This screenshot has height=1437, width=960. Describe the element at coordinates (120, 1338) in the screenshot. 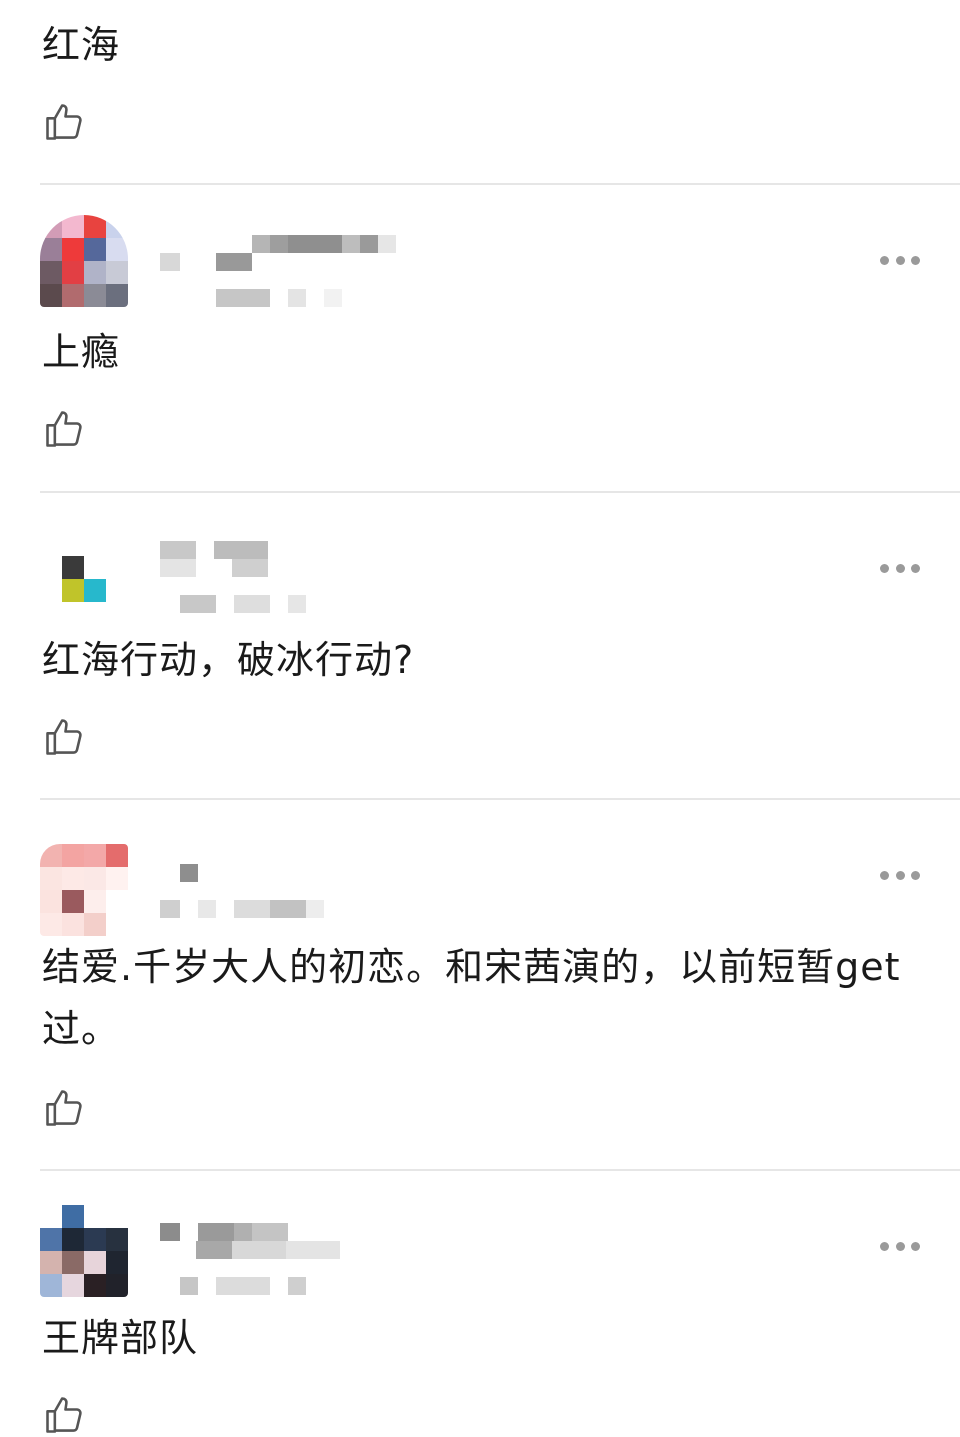

I see `comment-text: 王牌部队` at that location.